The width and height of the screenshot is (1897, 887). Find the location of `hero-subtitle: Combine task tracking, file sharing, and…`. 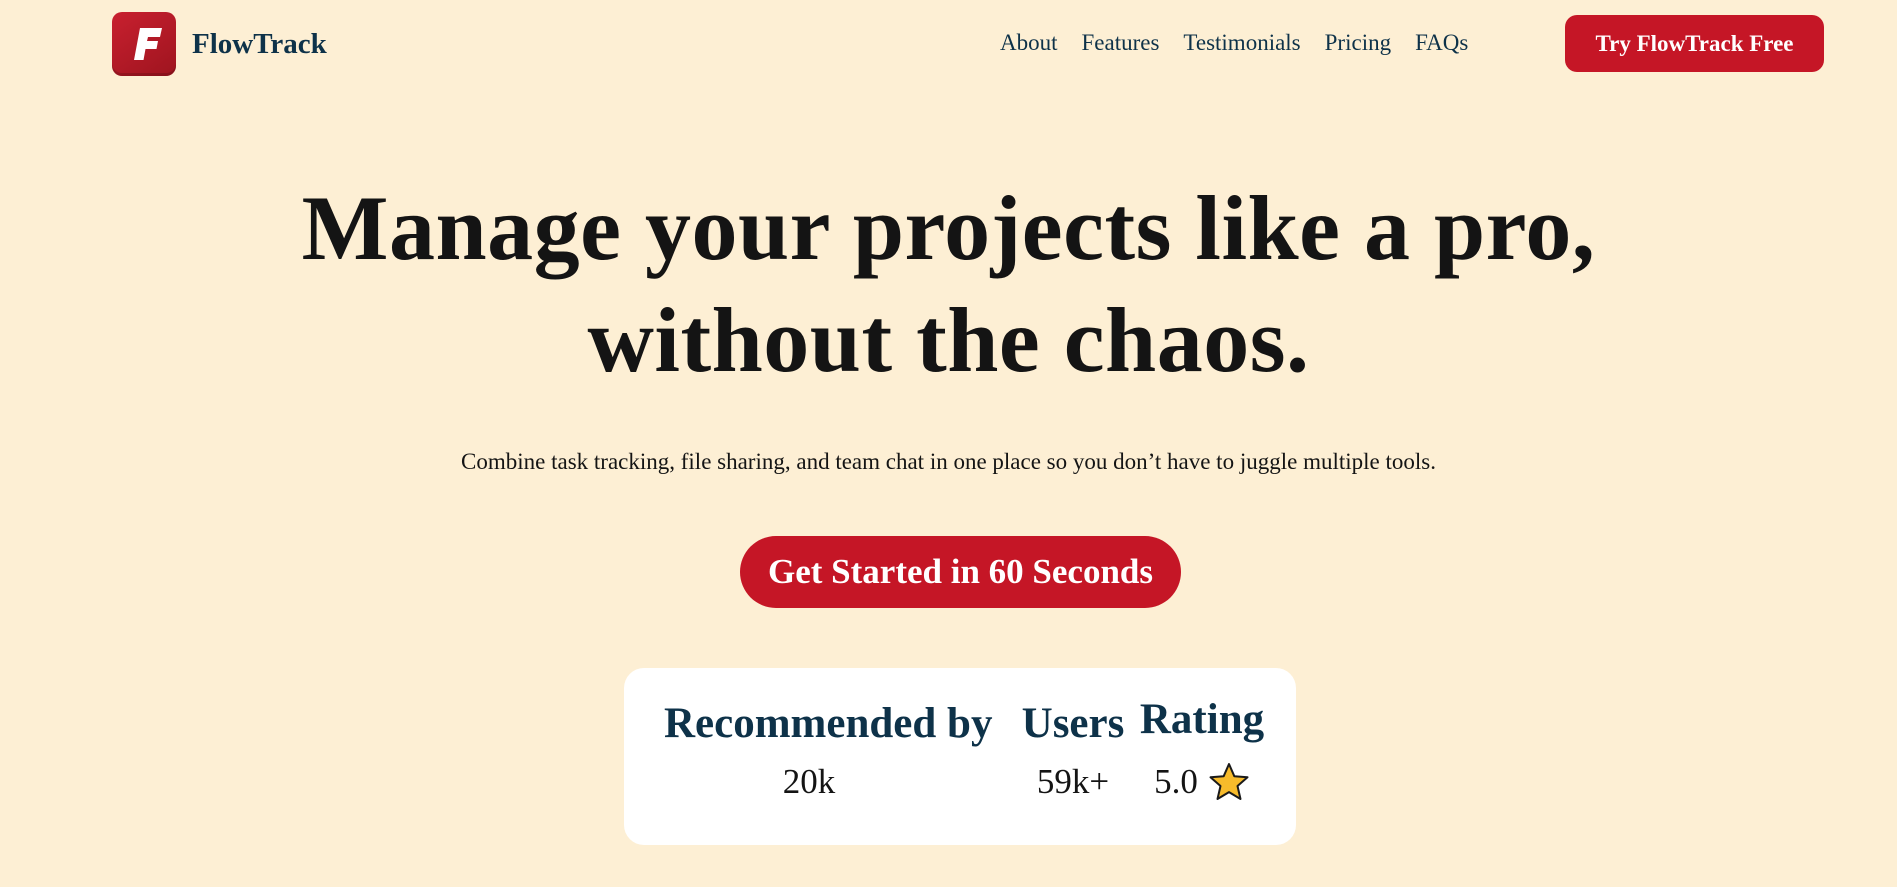

hero-subtitle: Combine task tracking, file sharing, and… is located at coordinates (948, 461).